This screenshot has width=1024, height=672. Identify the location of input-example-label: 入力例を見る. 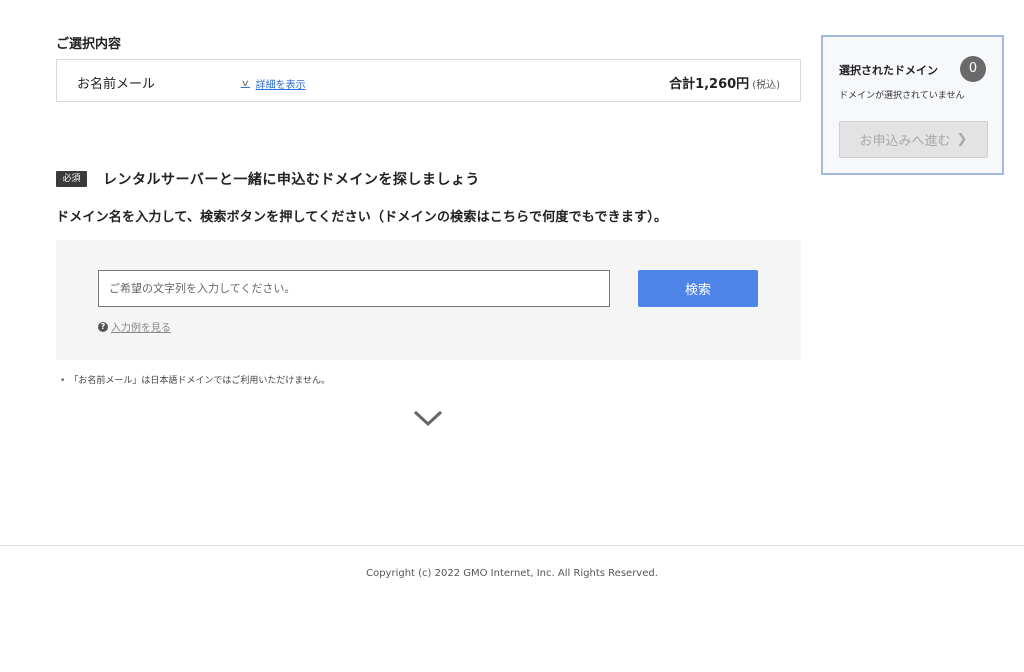
(141, 326).